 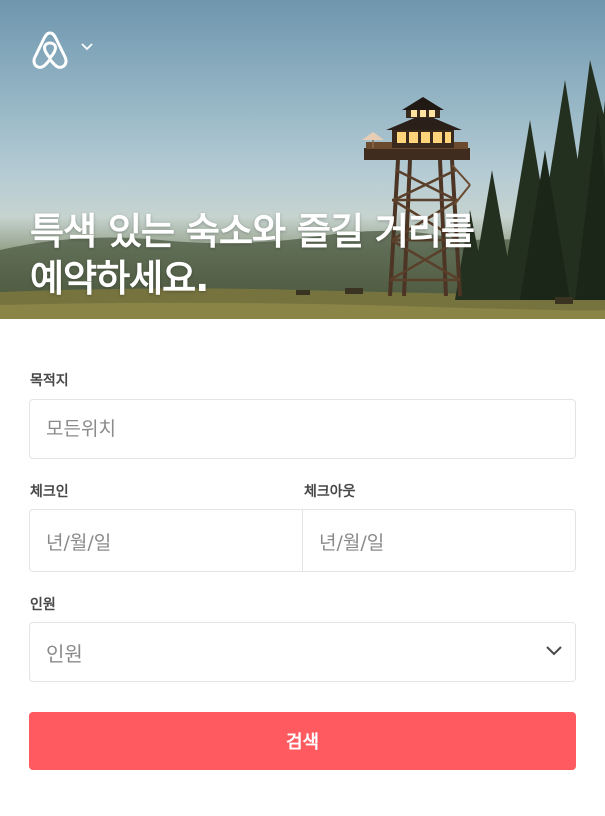 I want to click on checkin-input: 년/월/일, so click(x=166, y=540).